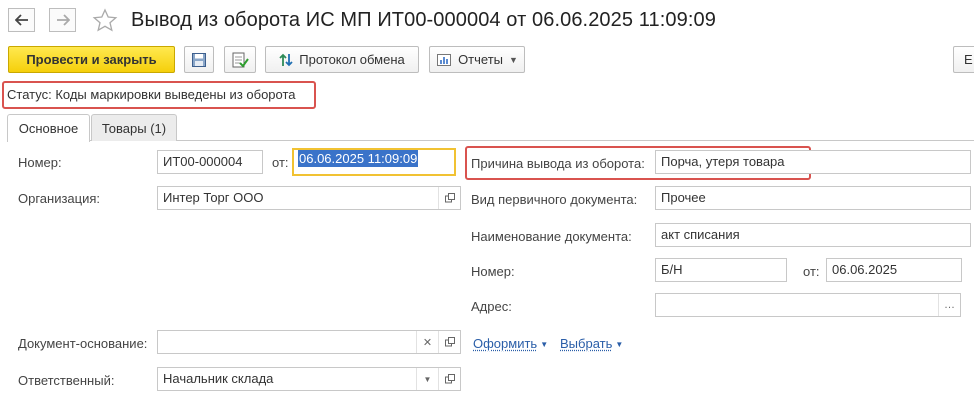 The width and height of the screenshot is (974, 398). What do you see at coordinates (286, 60) in the screenshot?
I see `exchange-arrows-icon` at bounding box center [286, 60].